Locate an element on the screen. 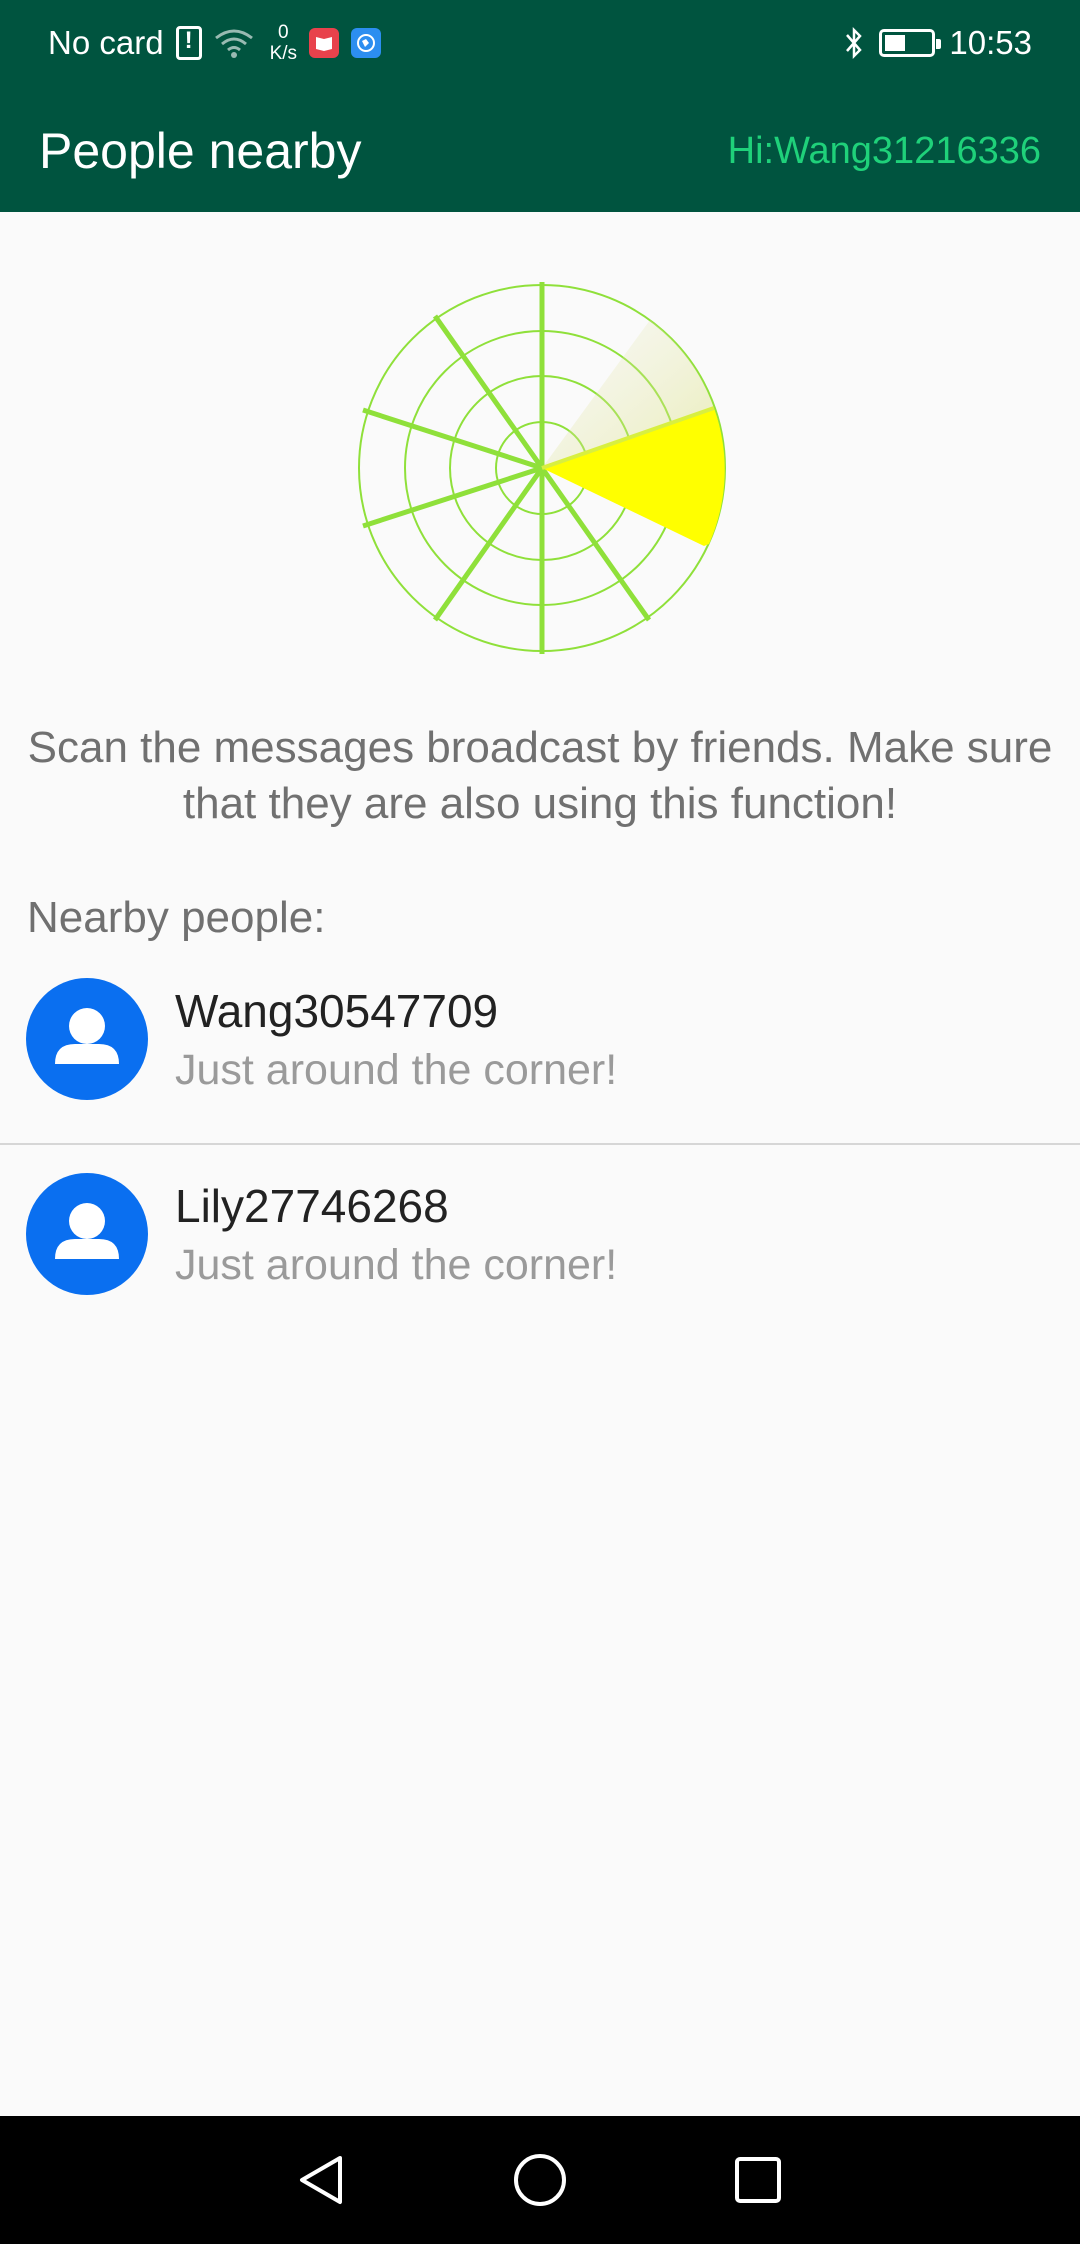 This screenshot has width=1080, height=2244. system-nav-bar is located at coordinates (540, 2180).